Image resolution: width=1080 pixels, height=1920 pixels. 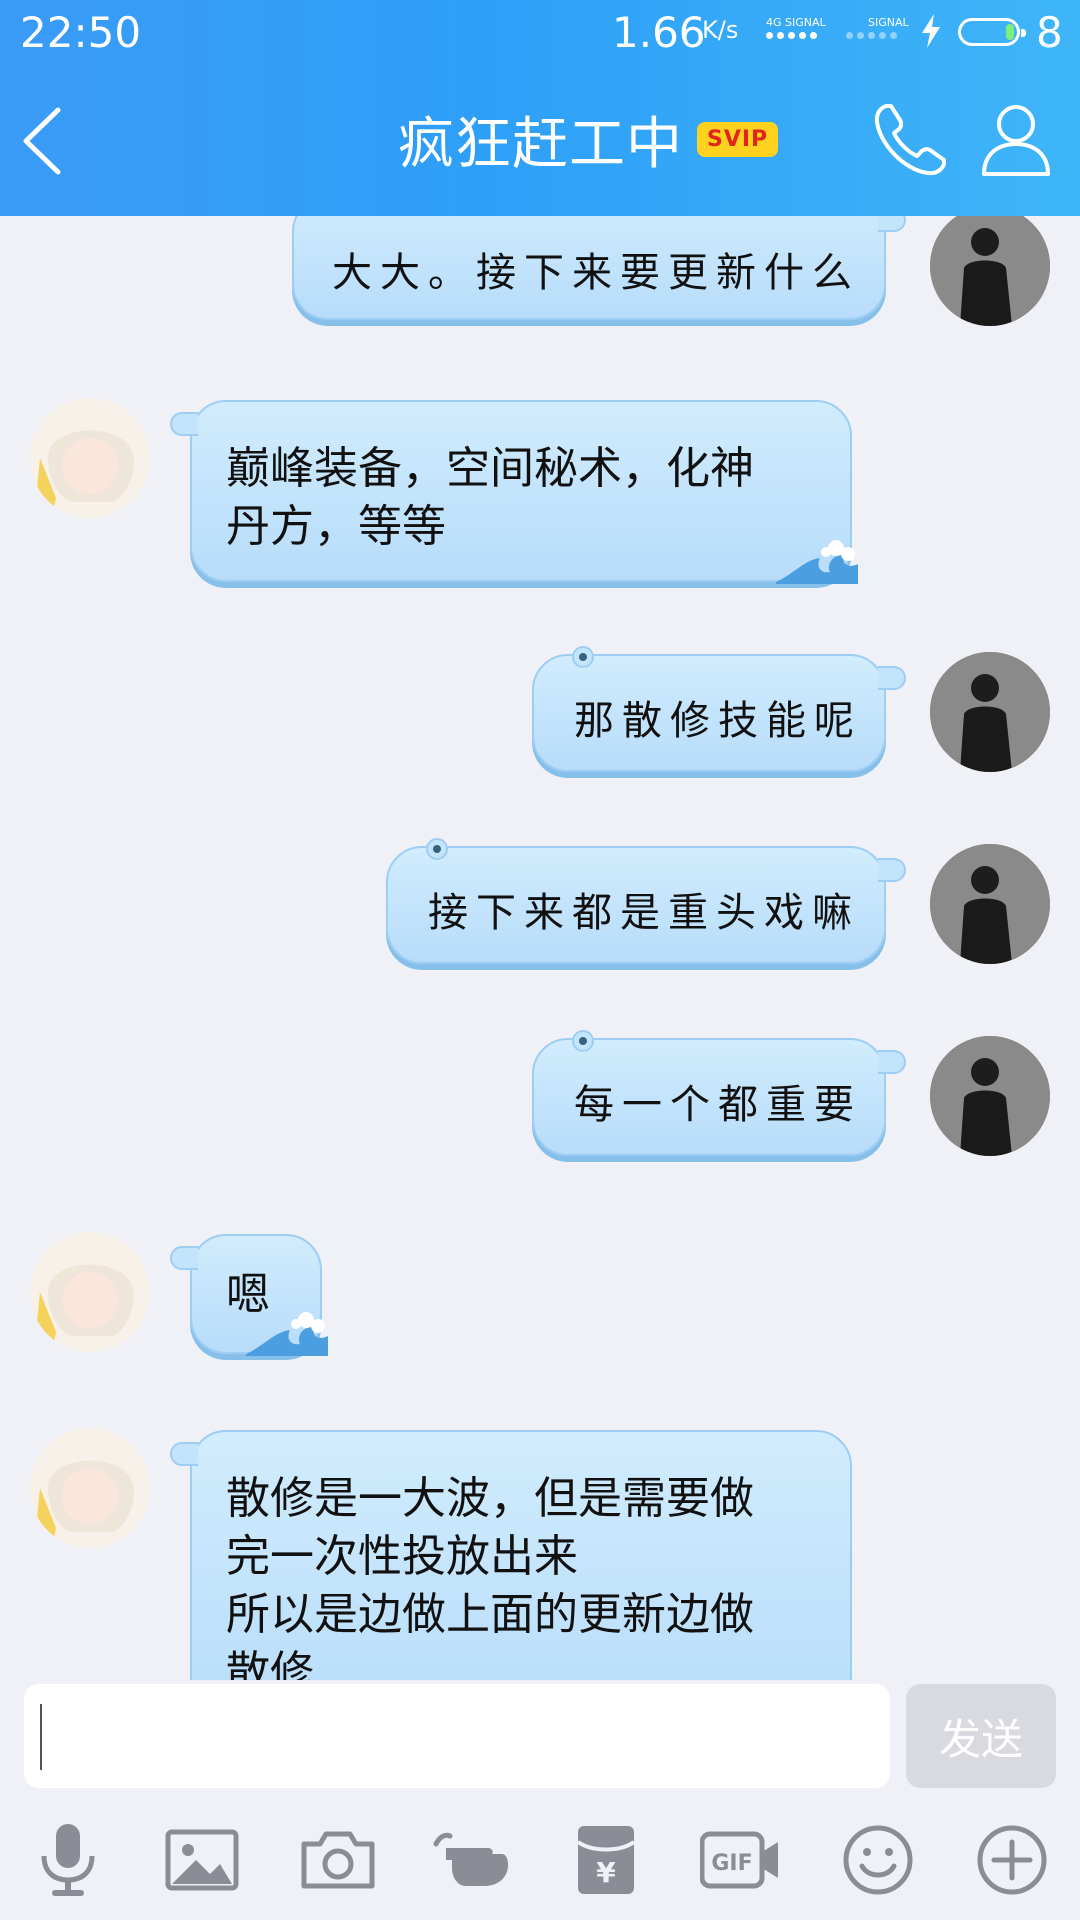 I want to click on chat-title-group: 疯狂赶工中 SVIP, so click(x=588, y=140).